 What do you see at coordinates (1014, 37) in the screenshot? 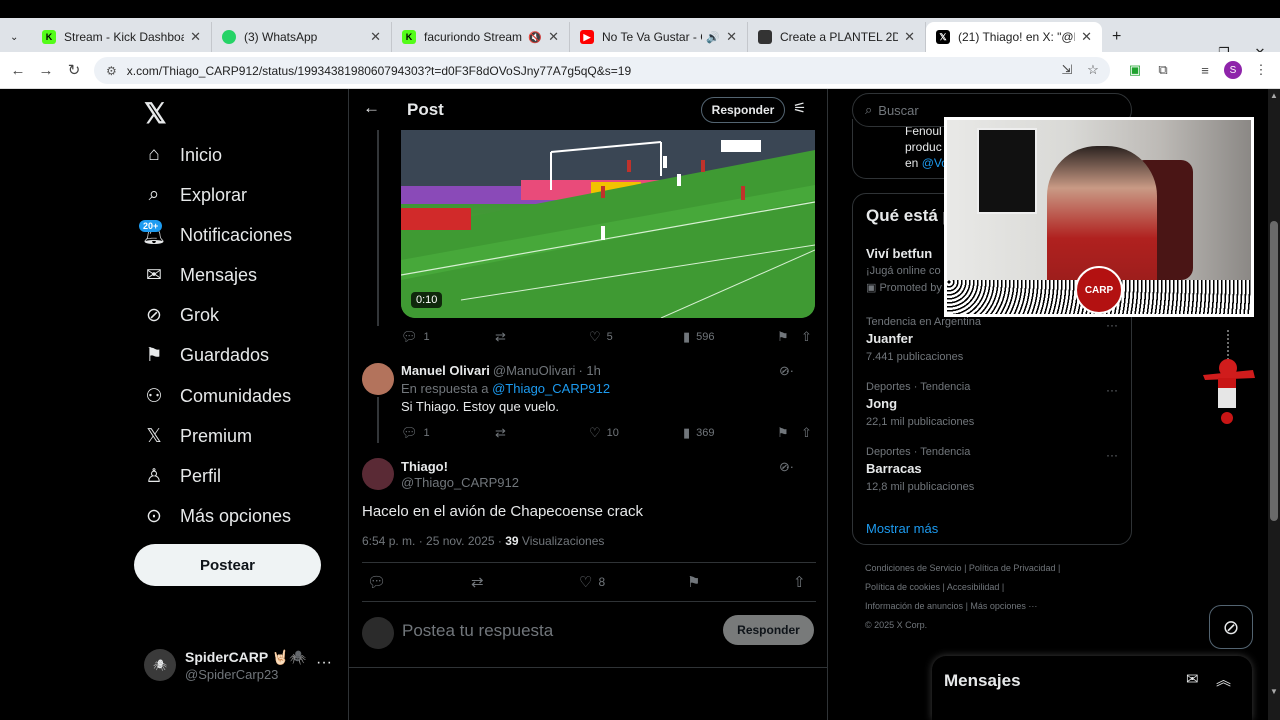
I see `tab-x-thiago: 𝕏 (21) Thiago! en X: "@ManuO ✕` at bounding box center [1014, 37].